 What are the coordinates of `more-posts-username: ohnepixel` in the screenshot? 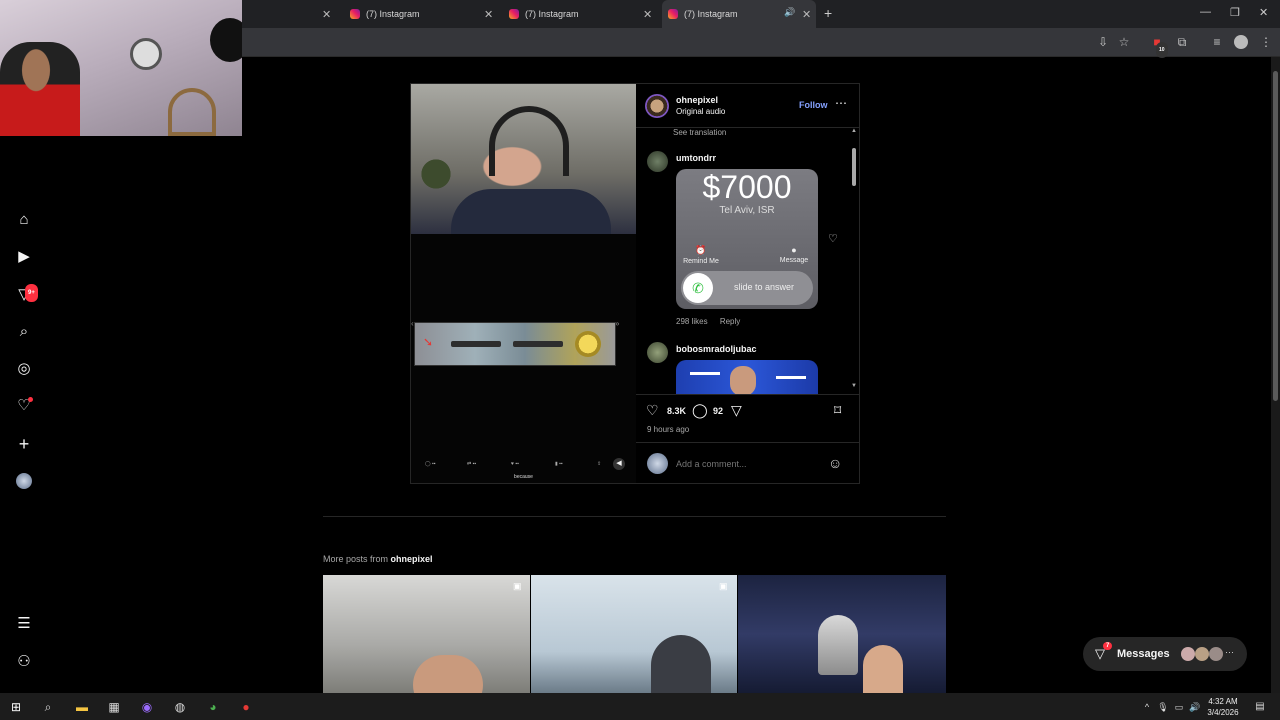 It's located at (412, 559).